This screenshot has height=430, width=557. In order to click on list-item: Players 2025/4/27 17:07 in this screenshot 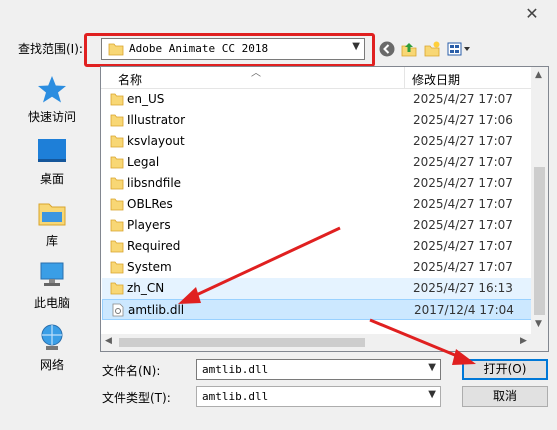, I will do `click(317, 225)`.